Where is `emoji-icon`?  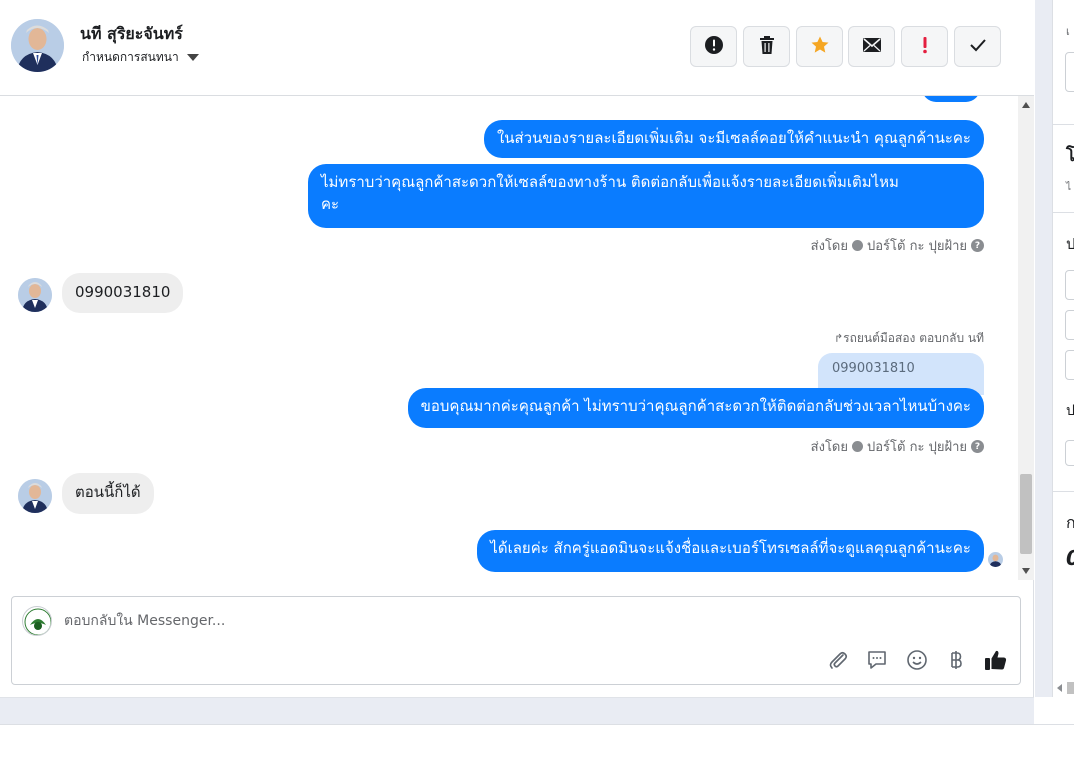
emoji-icon is located at coordinates (917, 660).